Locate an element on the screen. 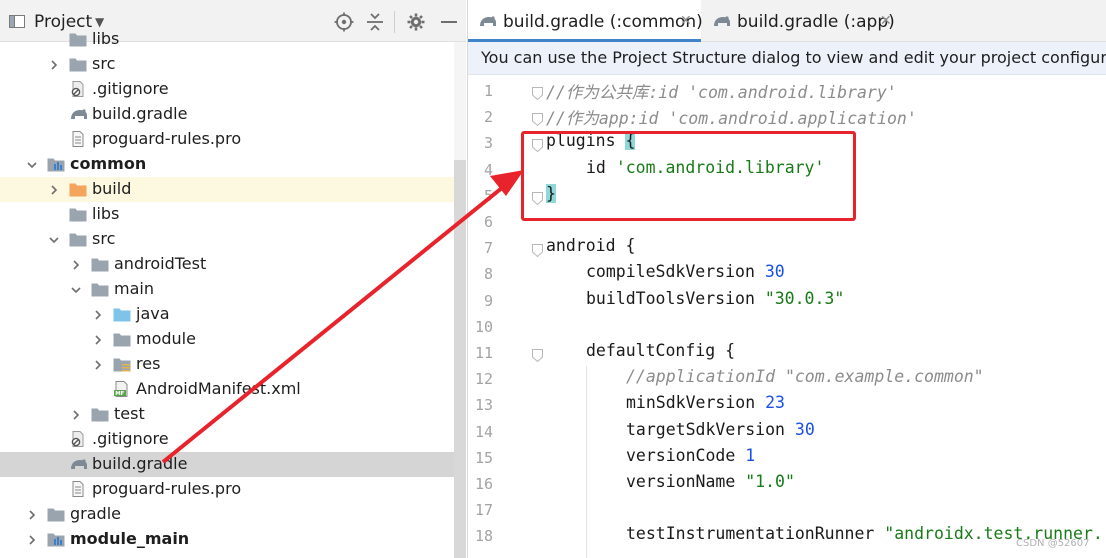 The height and width of the screenshot is (558, 1106). line-number: 14 is located at coordinates (483, 431).